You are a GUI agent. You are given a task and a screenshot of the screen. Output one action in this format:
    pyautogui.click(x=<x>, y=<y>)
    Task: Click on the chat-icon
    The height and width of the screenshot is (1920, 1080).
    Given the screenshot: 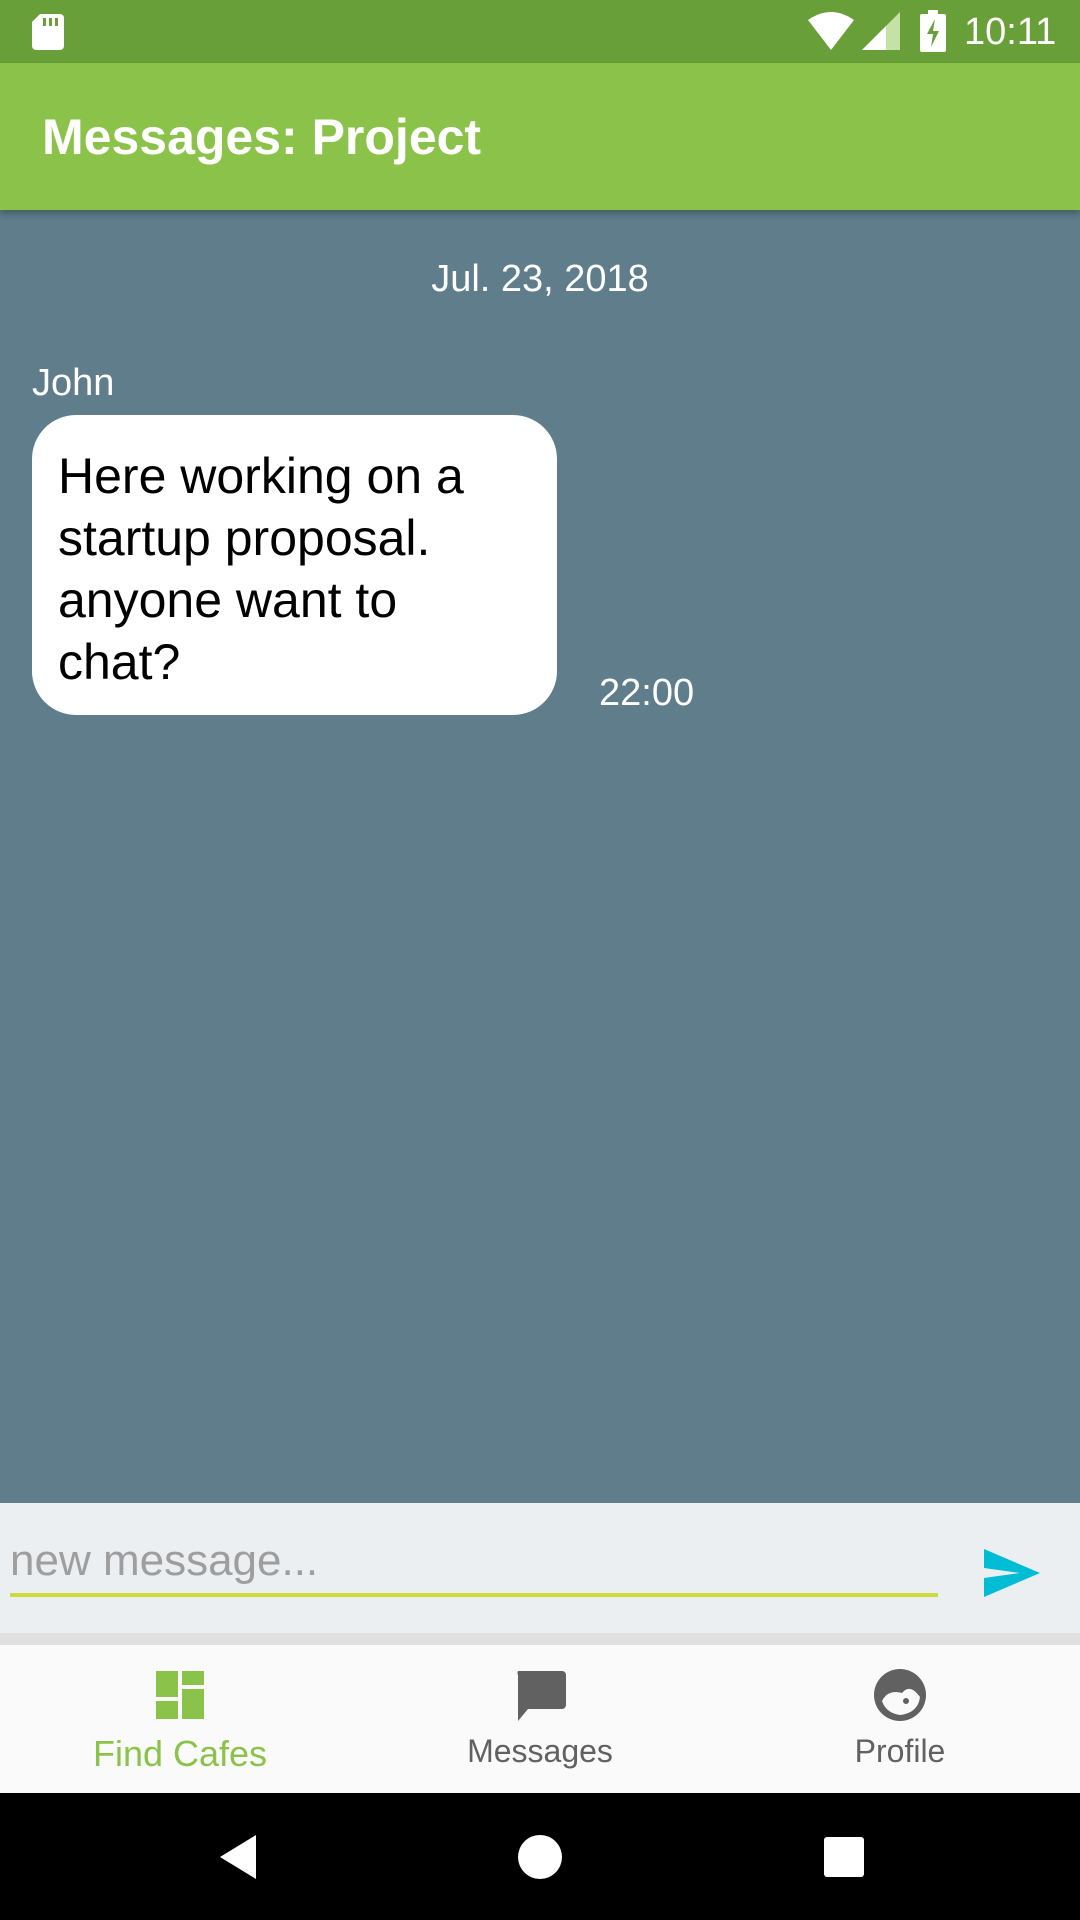 What is the action you would take?
    pyautogui.click(x=541, y=1696)
    